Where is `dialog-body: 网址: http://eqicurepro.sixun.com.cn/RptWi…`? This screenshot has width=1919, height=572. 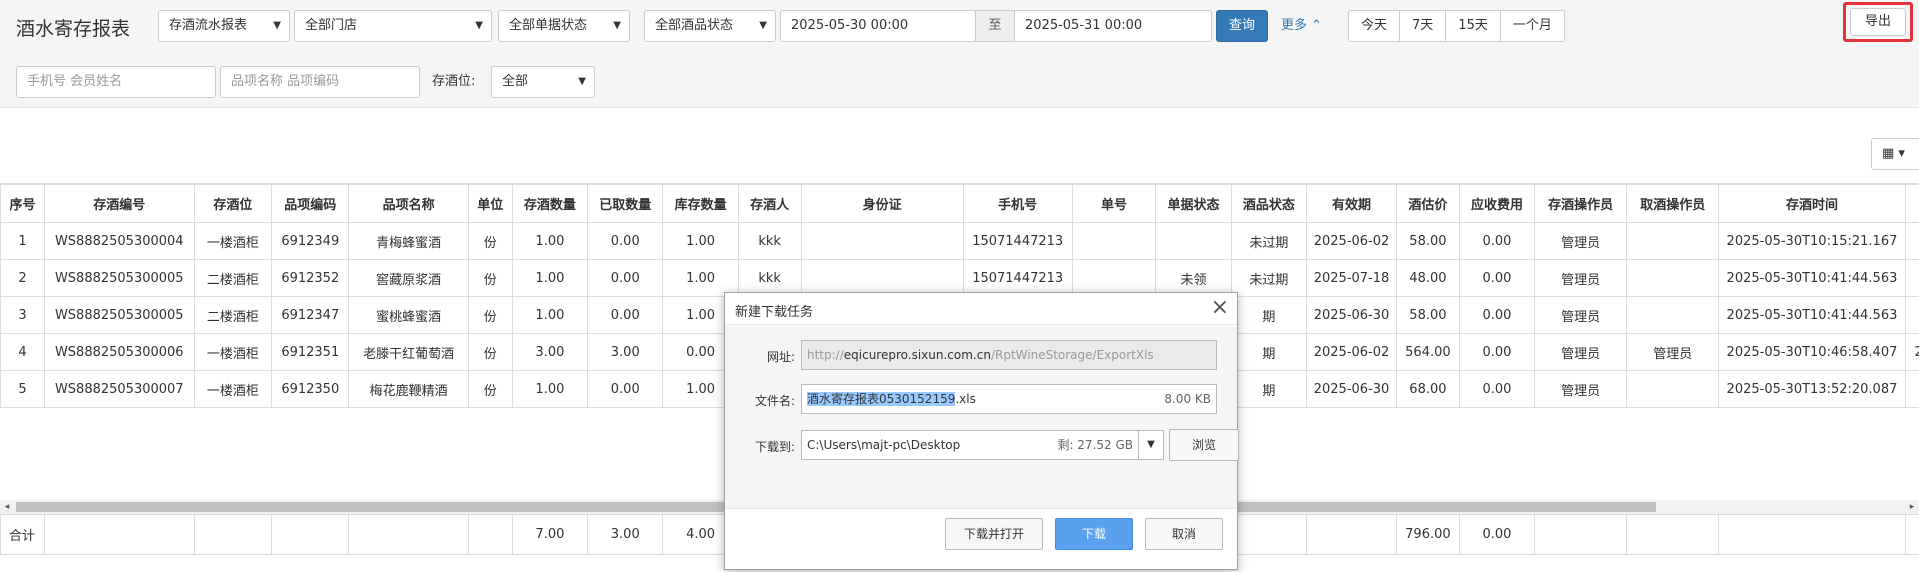
dialog-body: 网址: http://eqicurepro.sixun.com.cn/RptWi… is located at coordinates (982, 417).